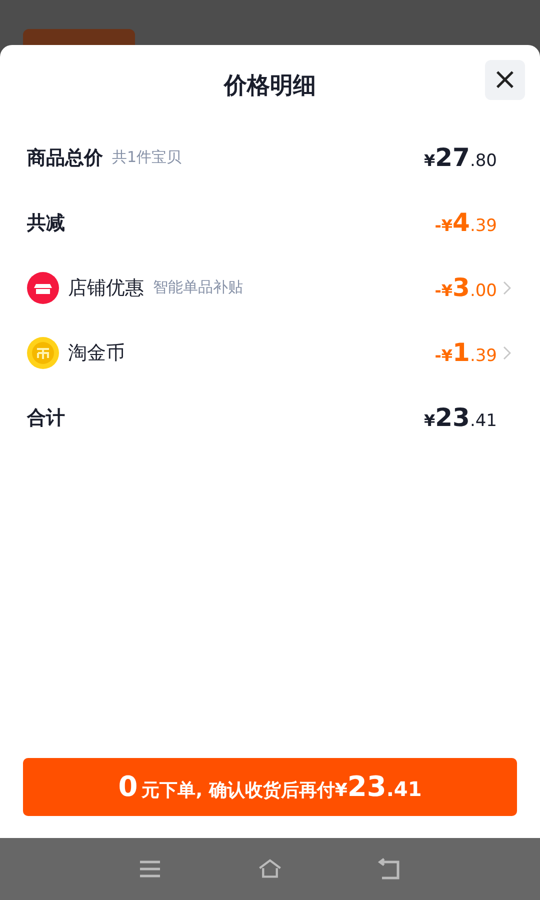 This screenshot has height=900, width=540. What do you see at coordinates (46, 418) in the screenshot?
I see `row-label: 合计` at bounding box center [46, 418].